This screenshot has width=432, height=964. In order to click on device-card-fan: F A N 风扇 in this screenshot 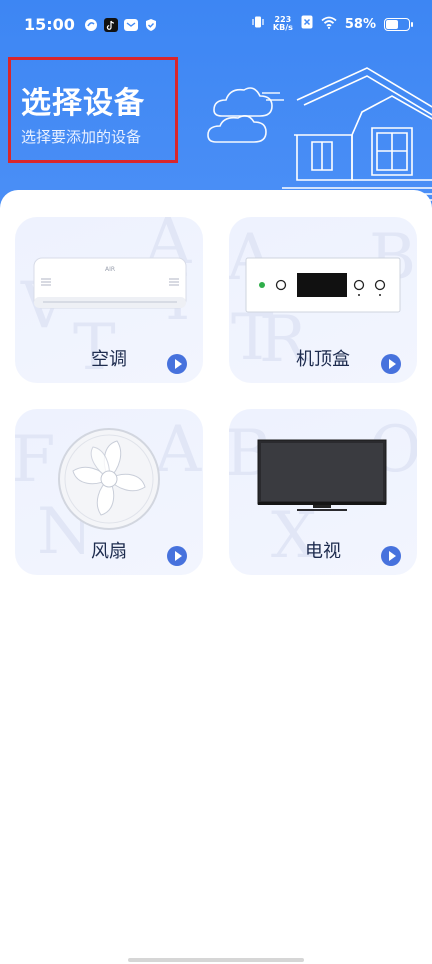, I will do `click(109, 492)`.